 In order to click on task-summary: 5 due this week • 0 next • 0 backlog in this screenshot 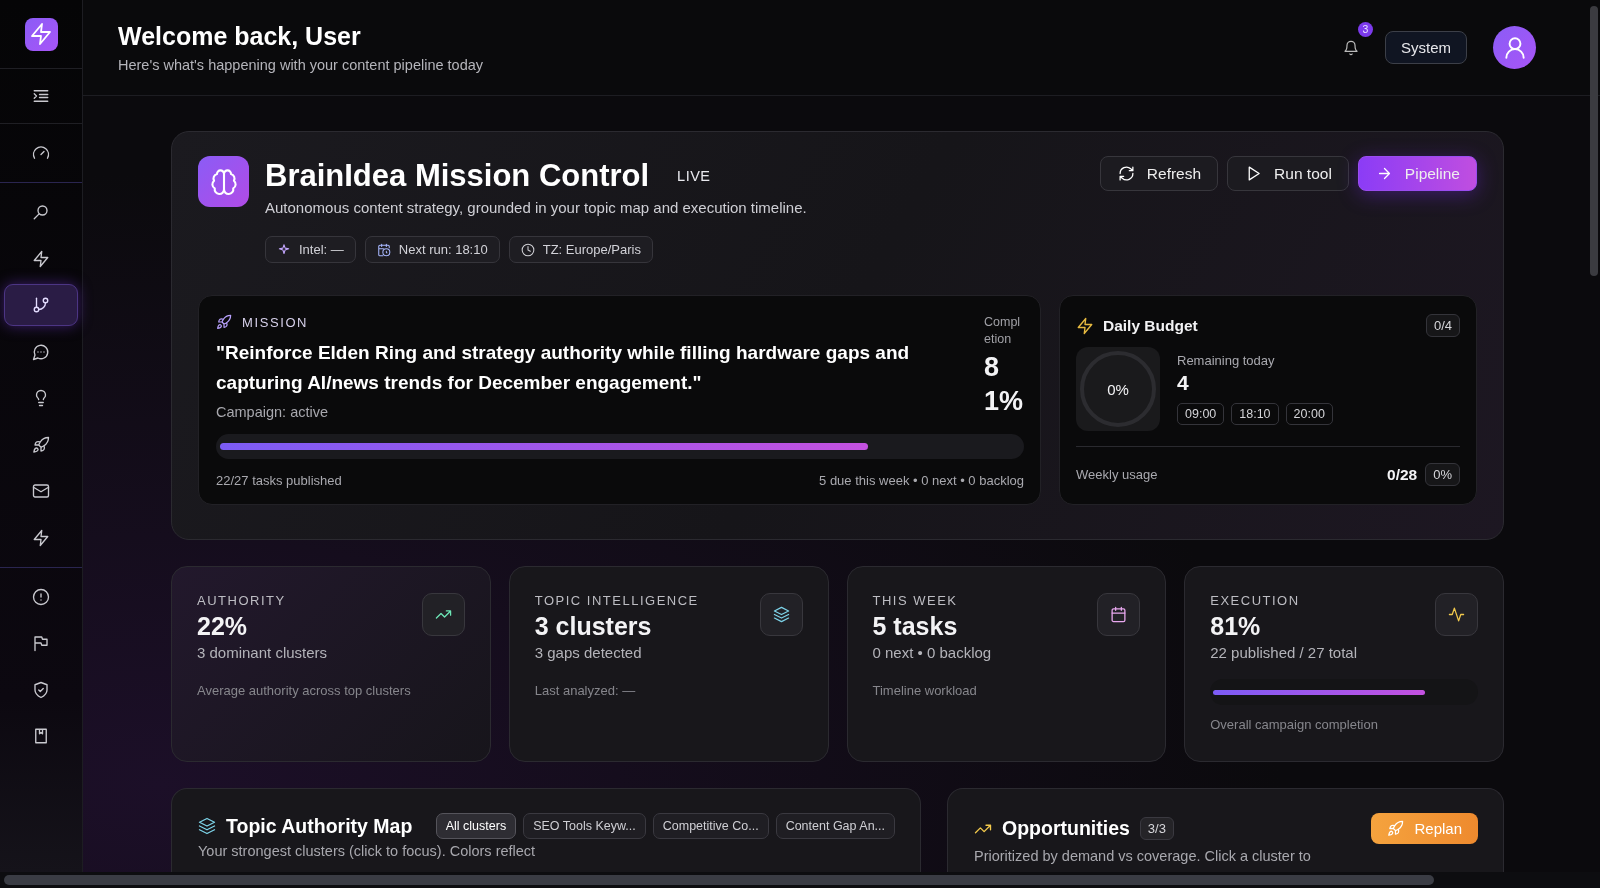, I will do `click(921, 480)`.